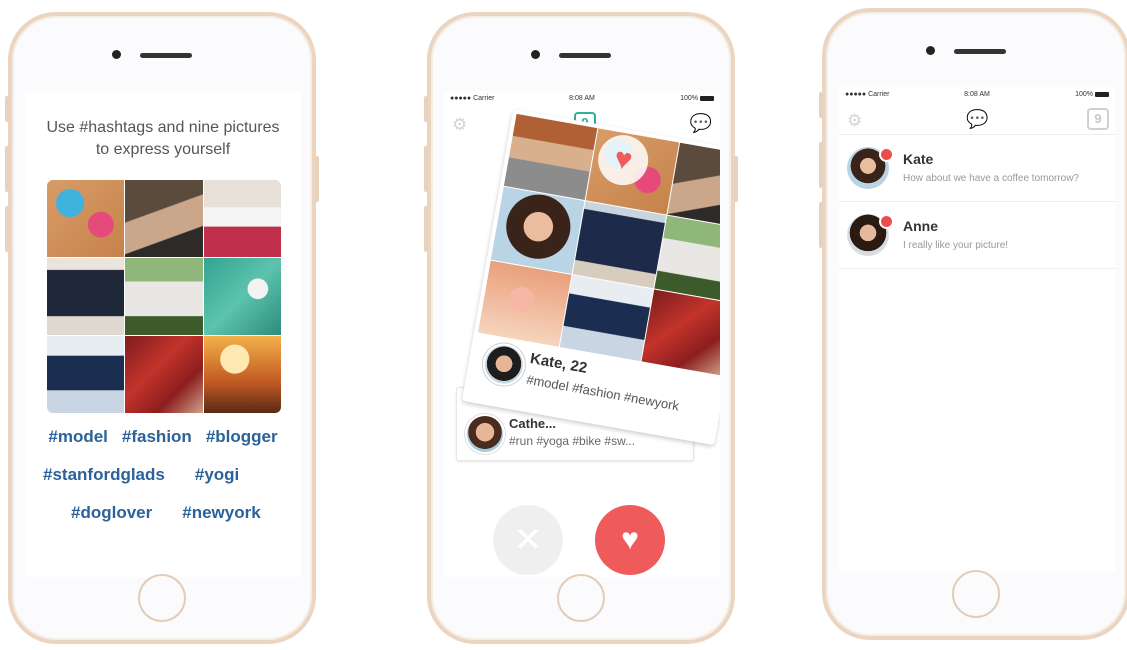 This screenshot has height=650, width=1127. I want to click on hashtag-row: #stanfordglads #yogi, so click(163, 475).